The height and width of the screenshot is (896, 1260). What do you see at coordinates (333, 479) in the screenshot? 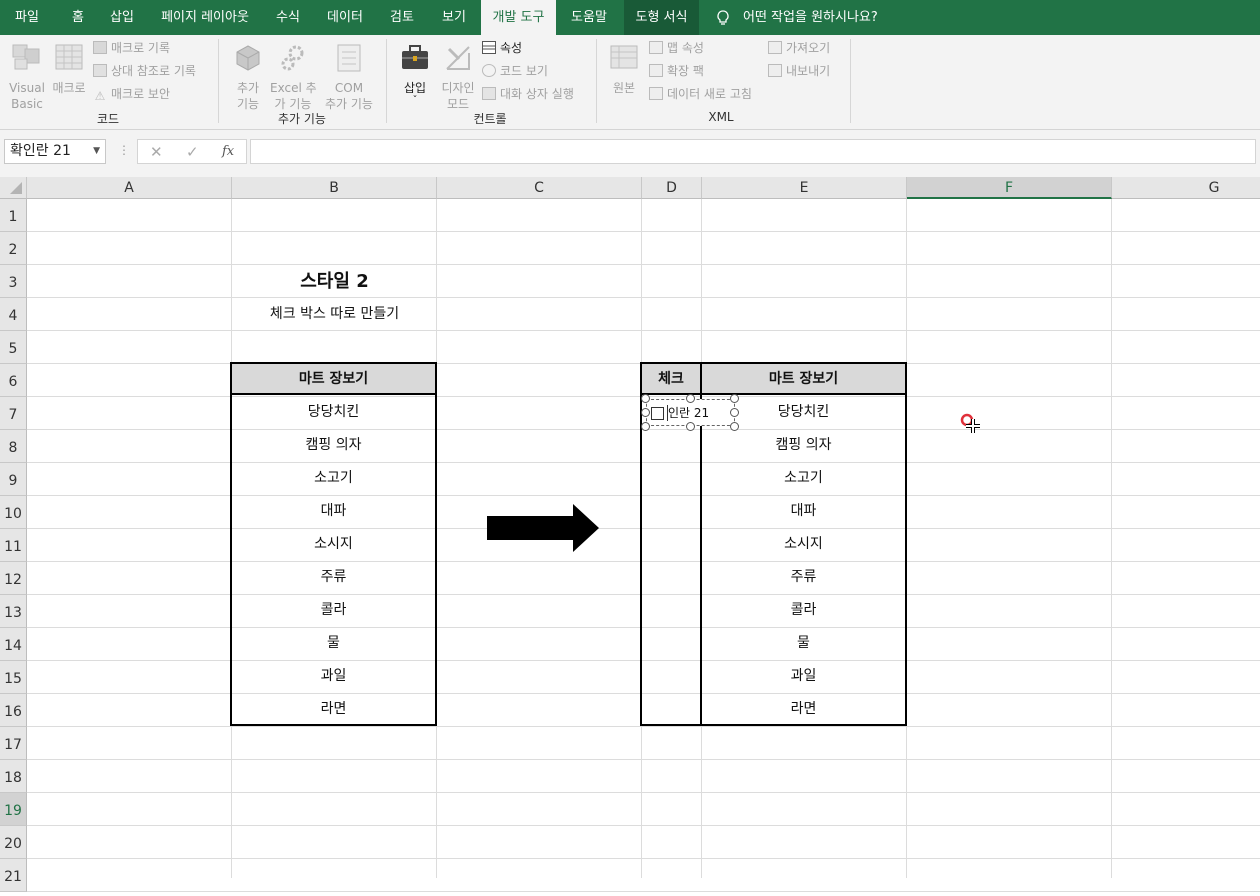
I see `left-table-item: 소고기` at bounding box center [333, 479].